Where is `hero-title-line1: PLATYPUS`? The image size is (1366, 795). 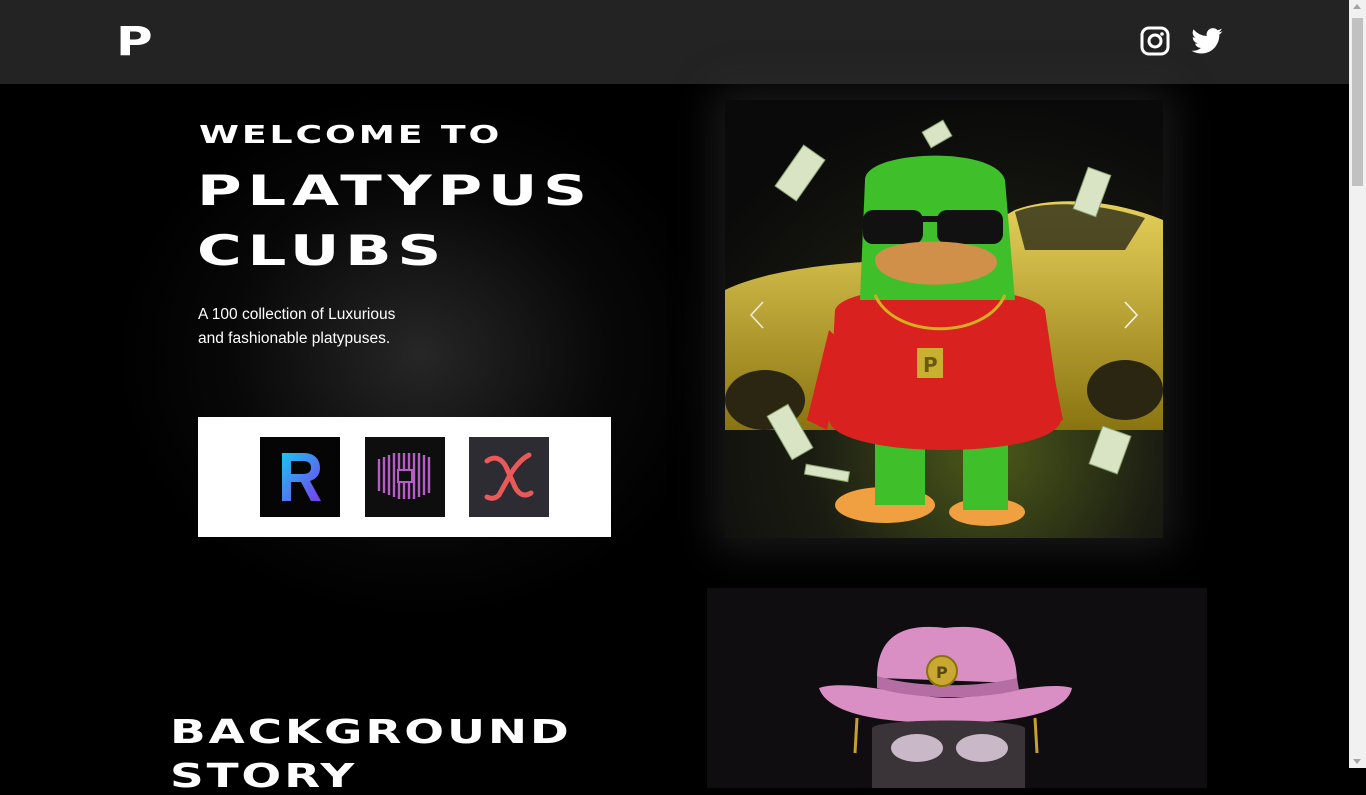 hero-title-line1: PLATYPUS is located at coordinates (395, 190).